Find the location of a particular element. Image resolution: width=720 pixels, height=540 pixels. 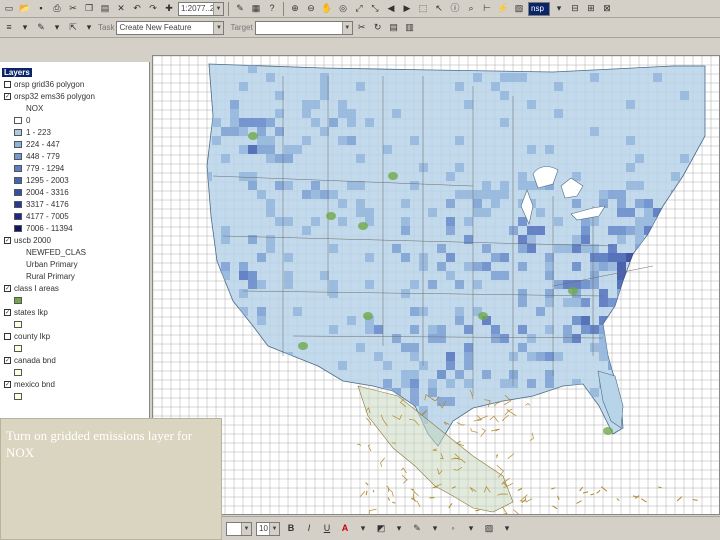

toc-root: Layers is located at coordinates (17, 72).